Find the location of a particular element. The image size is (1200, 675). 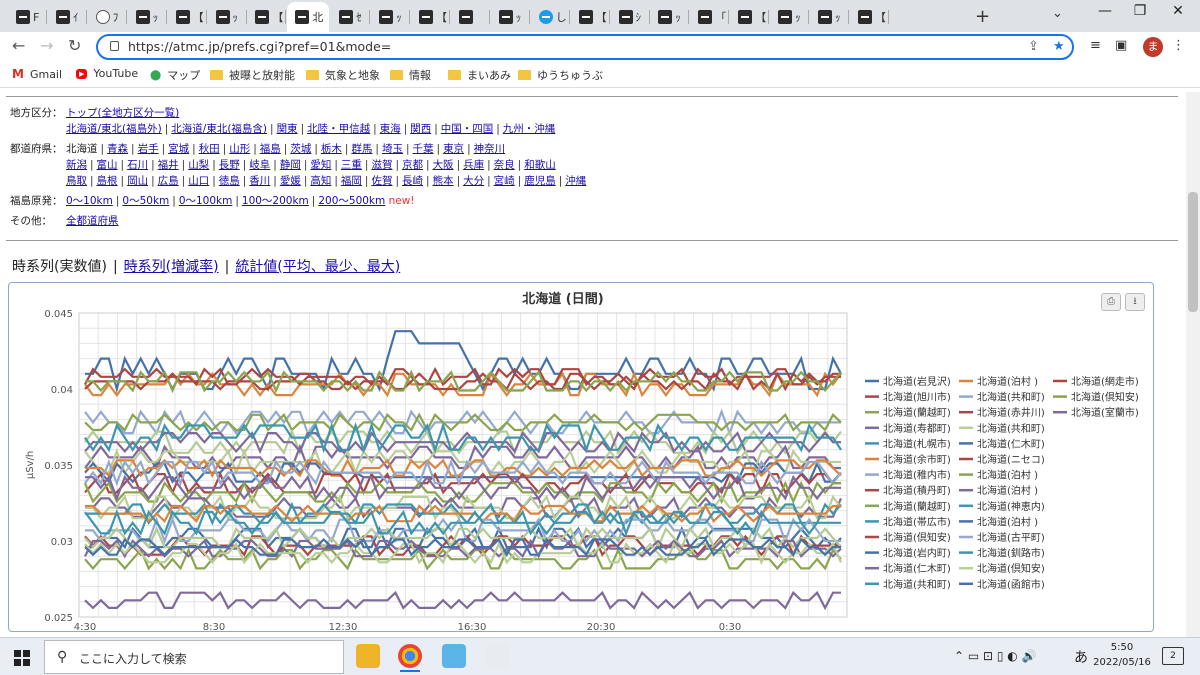

nav-link: 新潟 is located at coordinates (76, 165).